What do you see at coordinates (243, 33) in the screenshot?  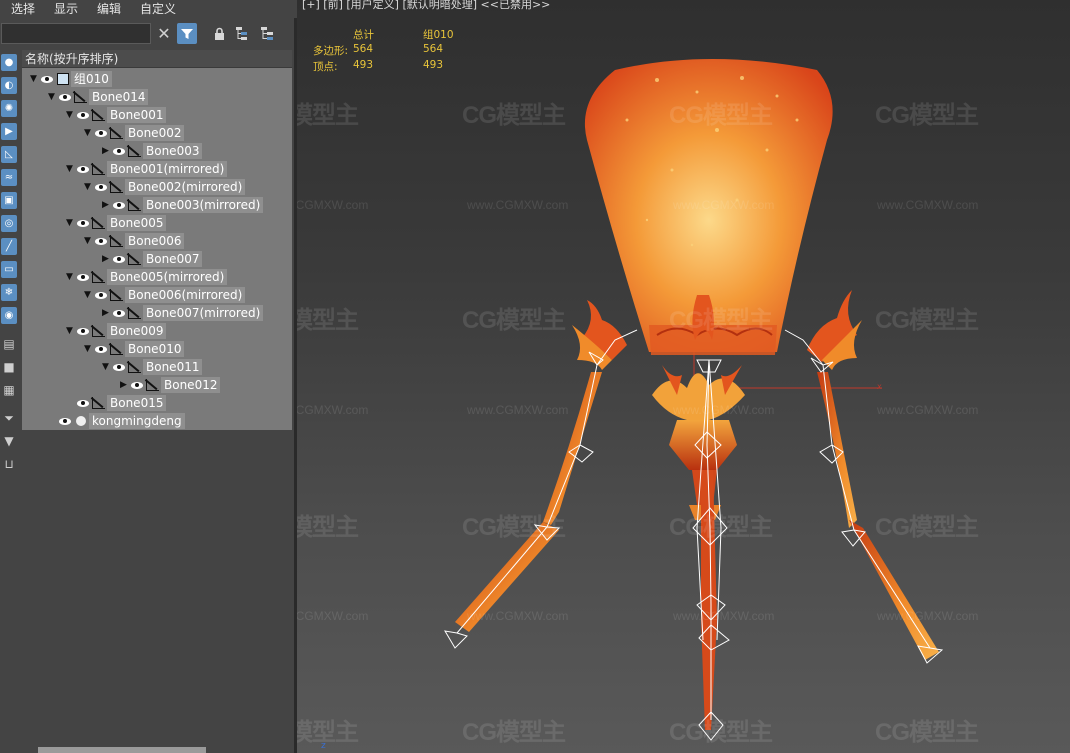 I see `hierarchy-icon` at bounding box center [243, 33].